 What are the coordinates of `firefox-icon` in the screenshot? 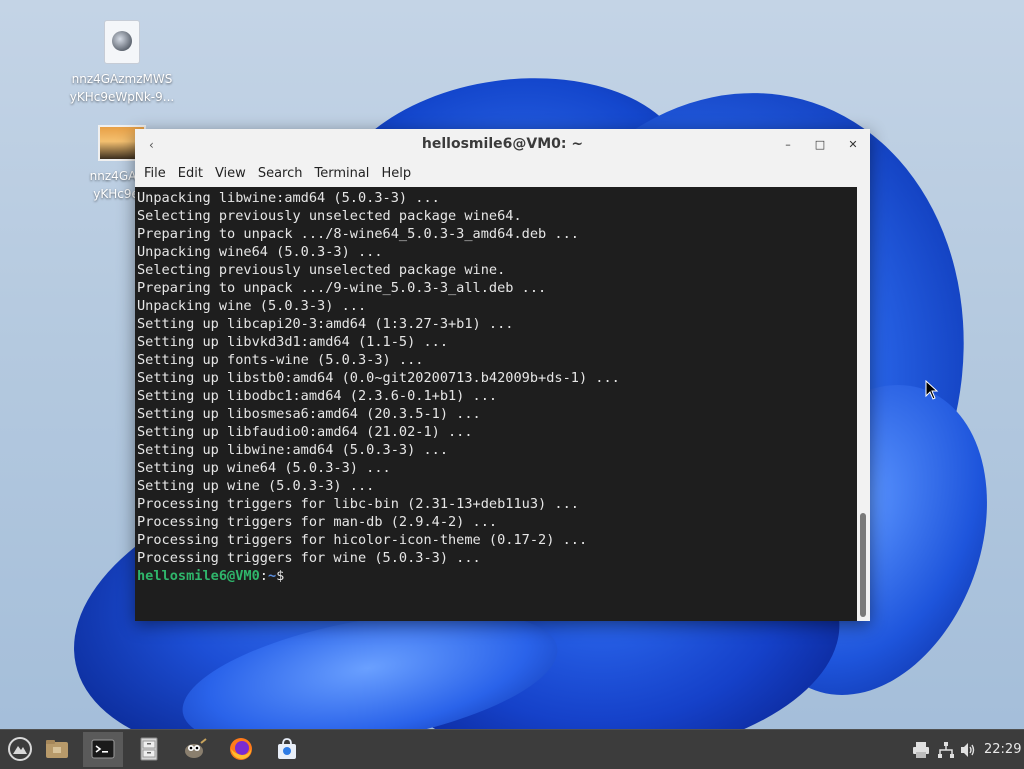 It's located at (241, 749).